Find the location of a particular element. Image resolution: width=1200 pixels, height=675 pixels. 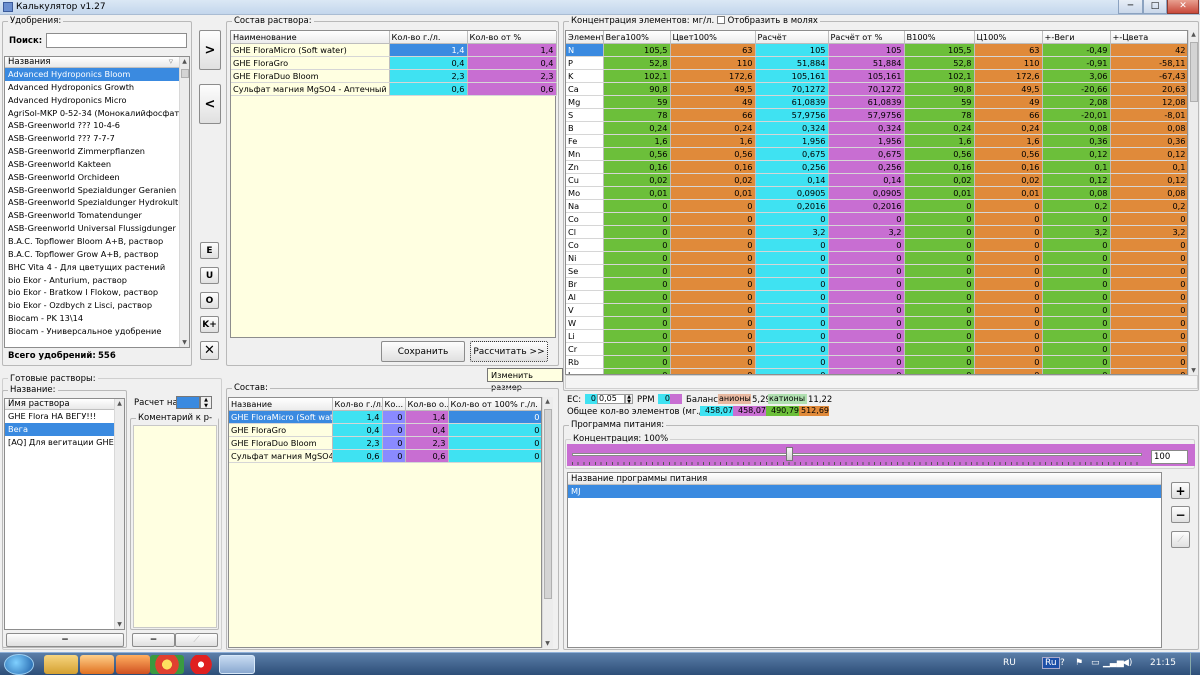

solution-cell-pct: 0,4 is located at coordinates (512, 63).